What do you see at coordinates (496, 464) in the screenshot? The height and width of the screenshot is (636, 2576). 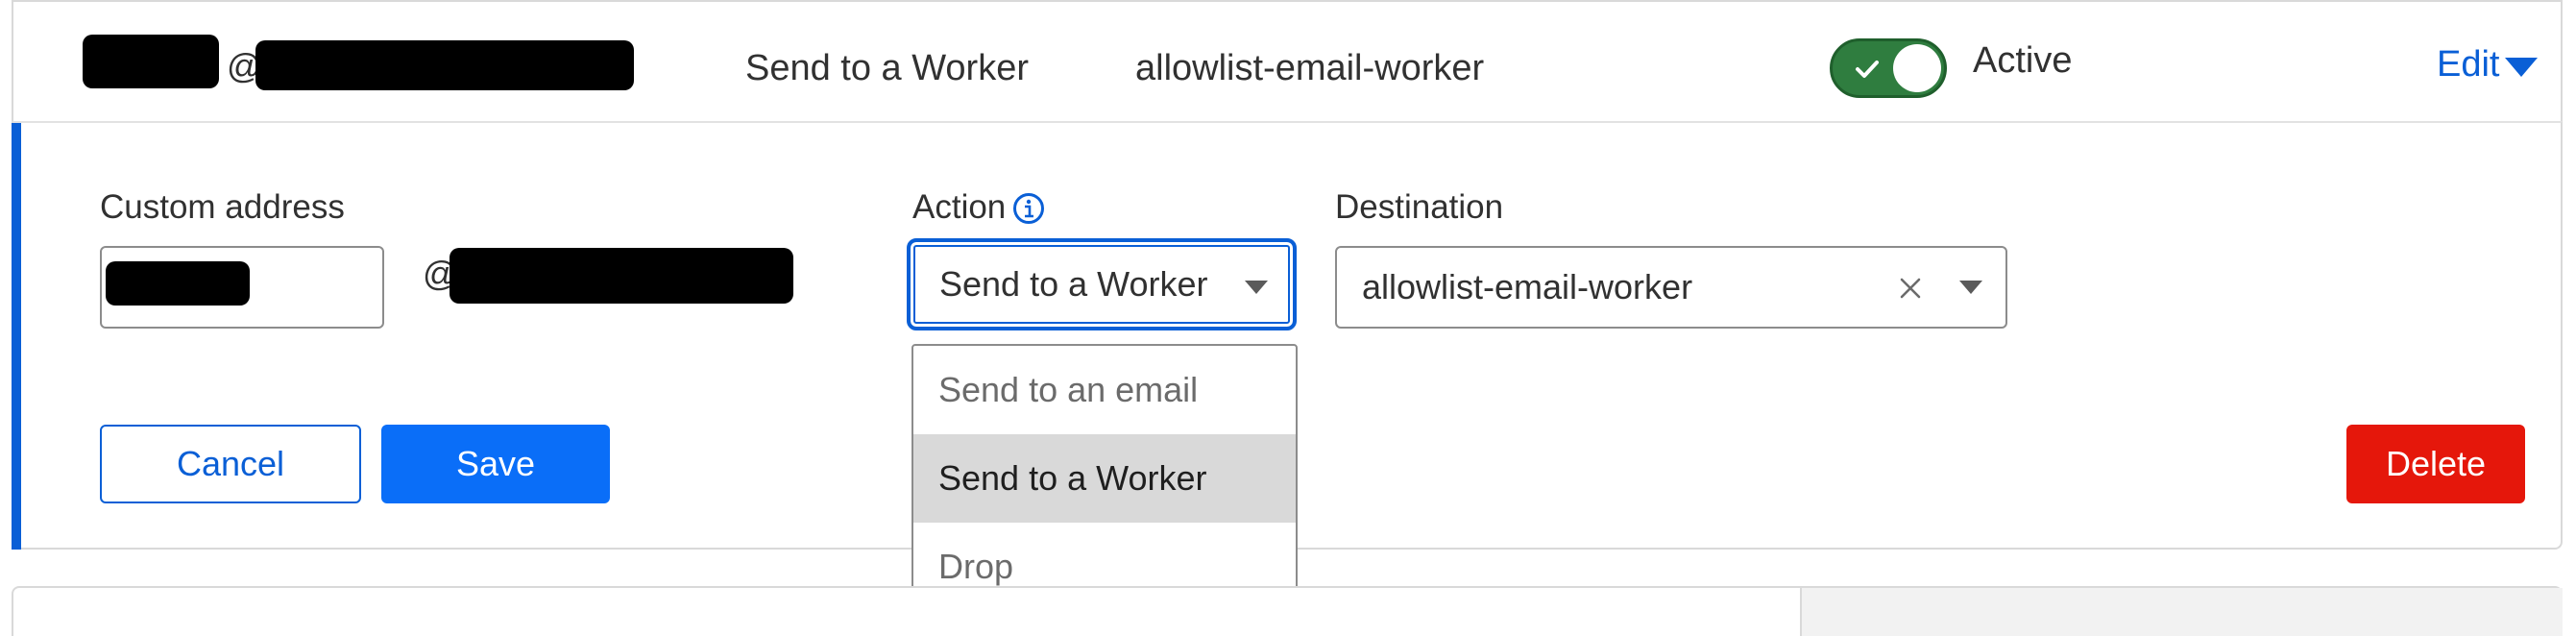 I see `save-button: Save` at bounding box center [496, 464].